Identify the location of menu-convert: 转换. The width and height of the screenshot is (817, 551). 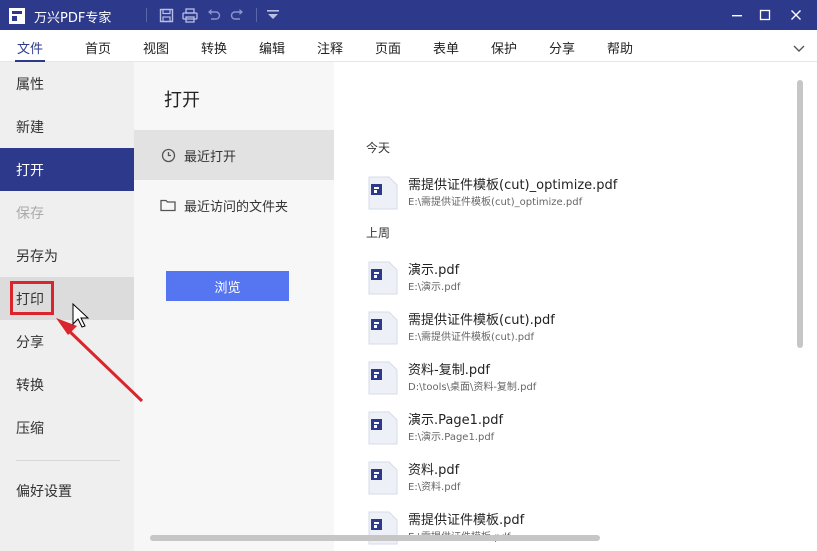
(214, 47).